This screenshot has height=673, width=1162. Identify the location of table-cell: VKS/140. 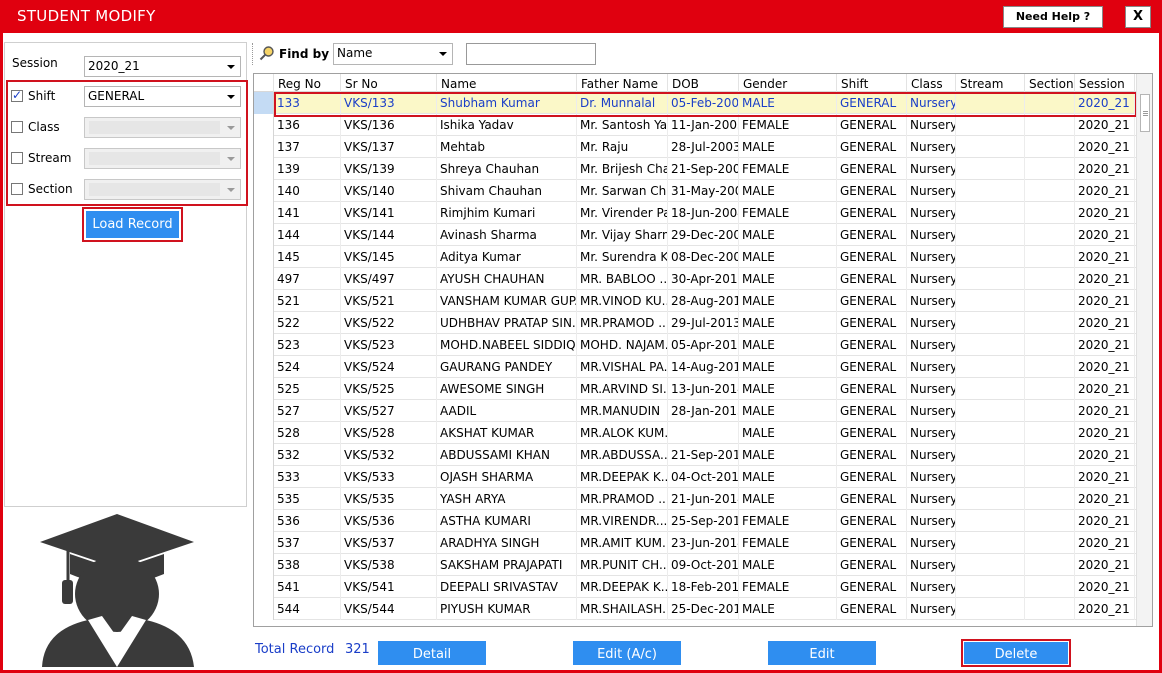
(389, 191).